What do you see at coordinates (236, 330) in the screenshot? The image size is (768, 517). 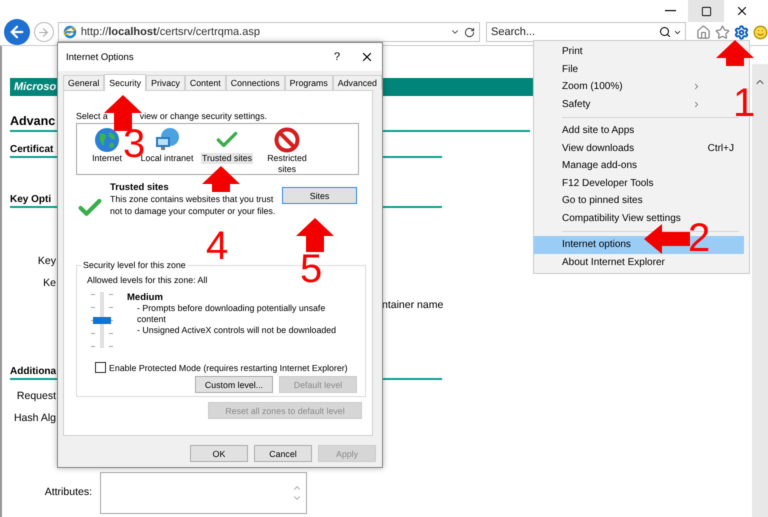 I see `level-description: - Unsigned ActiveX controls will not be downloaded` at bounding box center [236, 330].